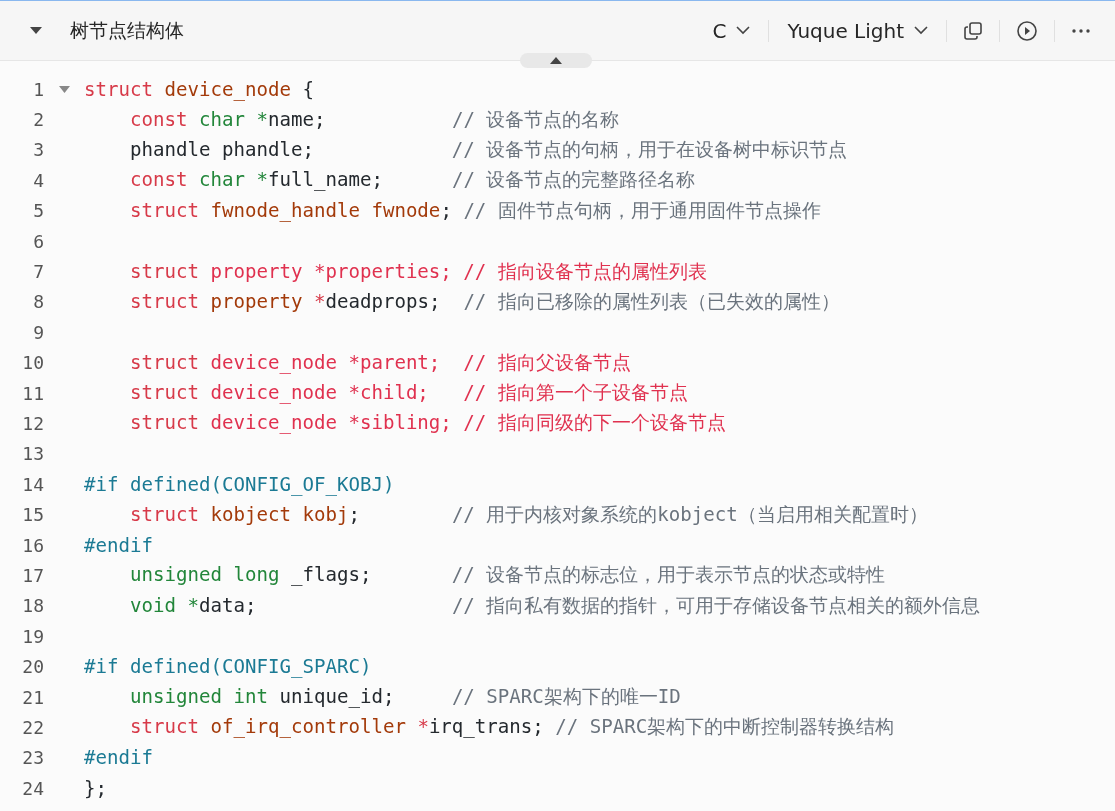 This screenshot has height=811, width=1115. I want to click on collapse-handle, so click(556, 60).